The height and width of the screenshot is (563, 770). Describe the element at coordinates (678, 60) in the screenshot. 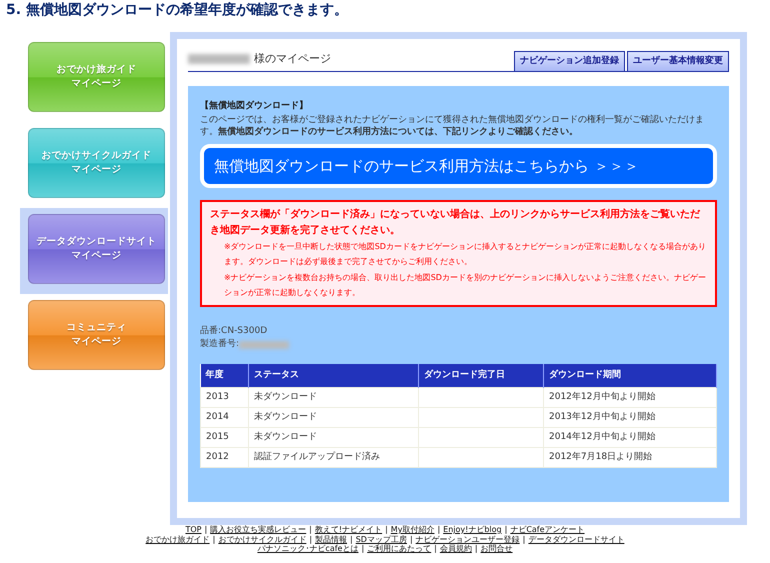

I see `header-tab: ユーザー基本情報変更` at that location.